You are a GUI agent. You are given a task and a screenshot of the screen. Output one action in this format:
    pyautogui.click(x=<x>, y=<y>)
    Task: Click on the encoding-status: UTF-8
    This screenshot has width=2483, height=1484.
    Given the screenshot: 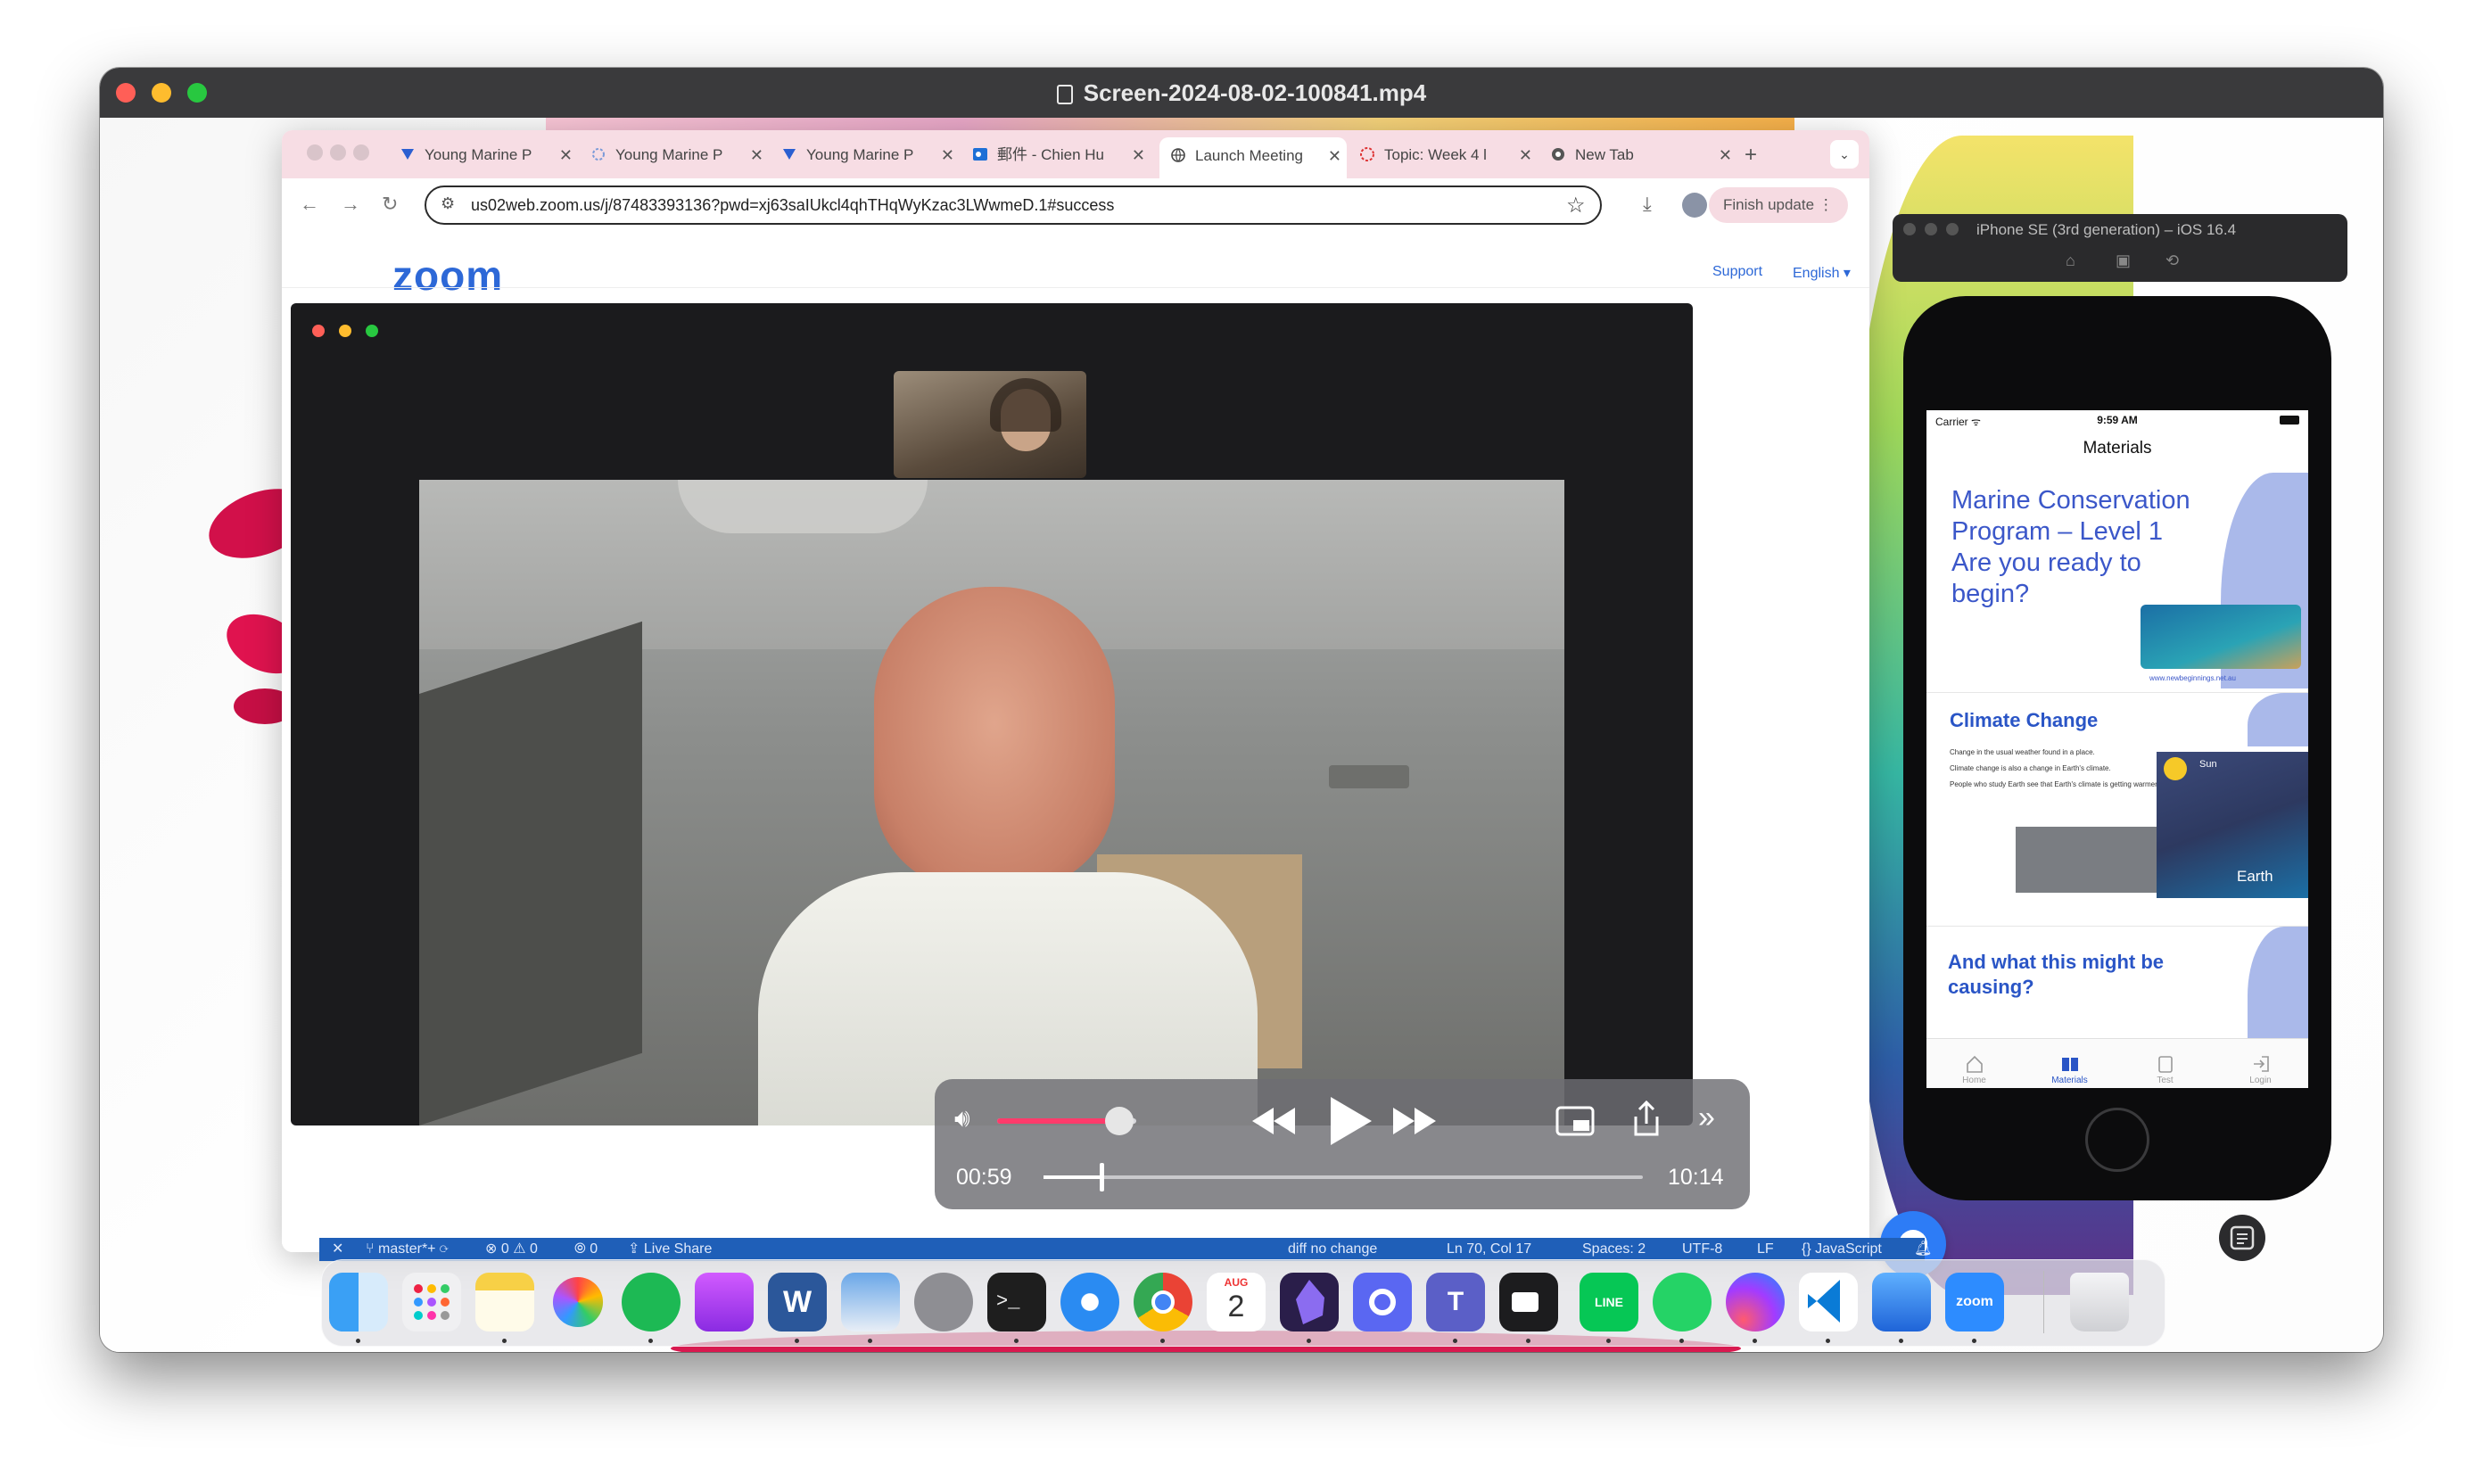 What is the action you would take?
    pyautogui.click(x=1702, y=1249)
    